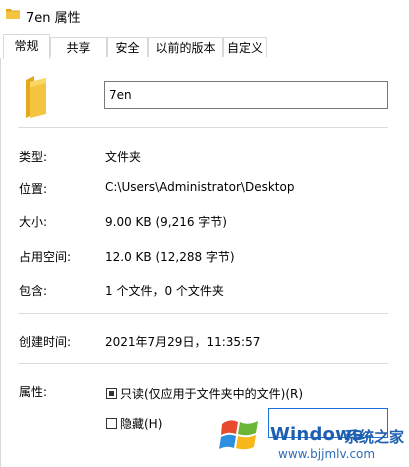 The image size is (409, 467). What do you see at coordinates (183, 342) in the screenshot?
I see `created-value: 2021年7月29日，11:35:57` at bounding box center [183, 342].